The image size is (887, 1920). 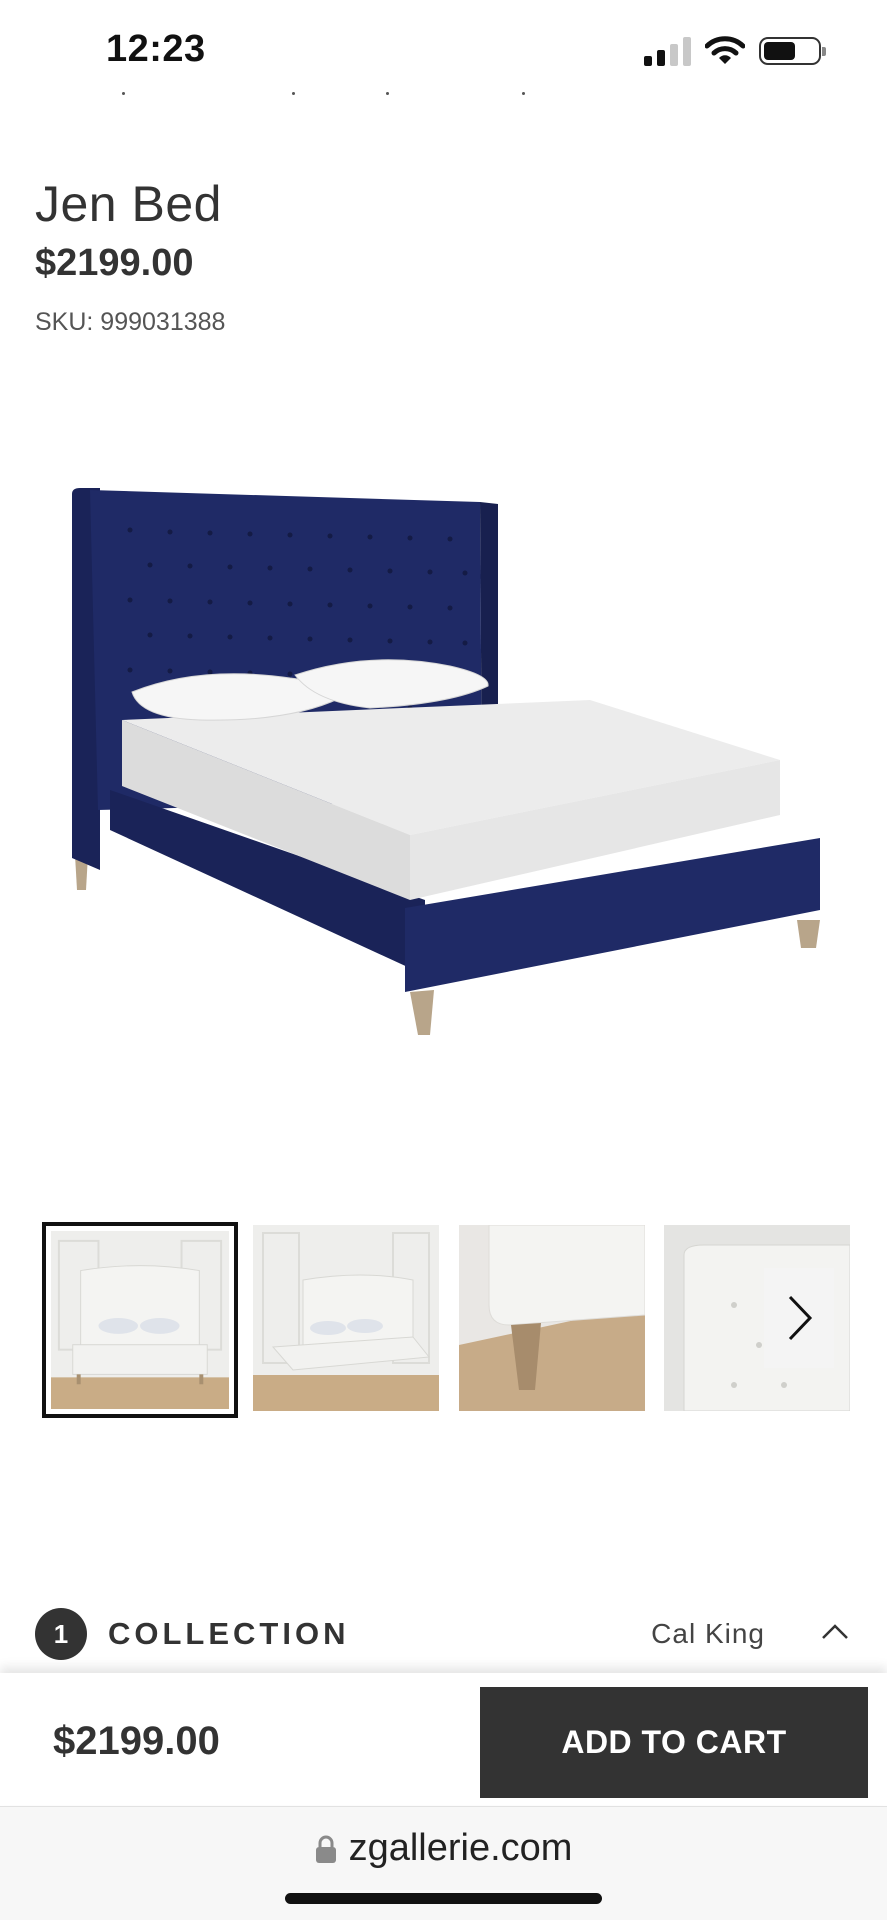 What do you see at coordinates (443, 1898) in the screenshot?
I see `home-indicator` at bounding box center [443, 1898].